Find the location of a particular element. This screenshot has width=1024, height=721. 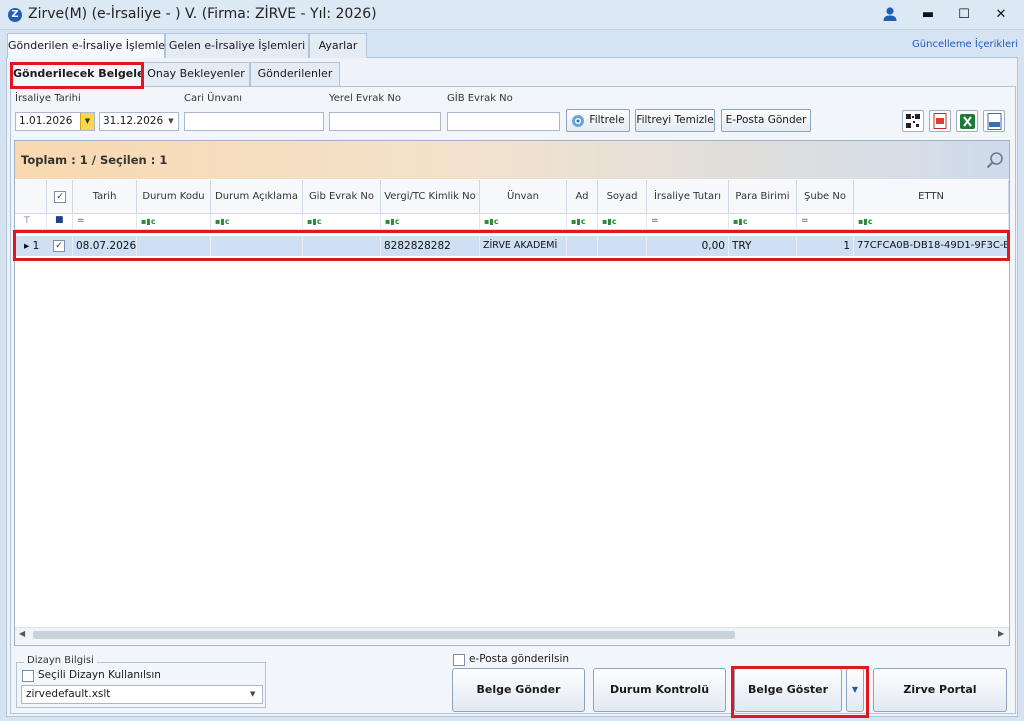

status-check-button: Durum Kontrolü is located at coordinates (659, 690).